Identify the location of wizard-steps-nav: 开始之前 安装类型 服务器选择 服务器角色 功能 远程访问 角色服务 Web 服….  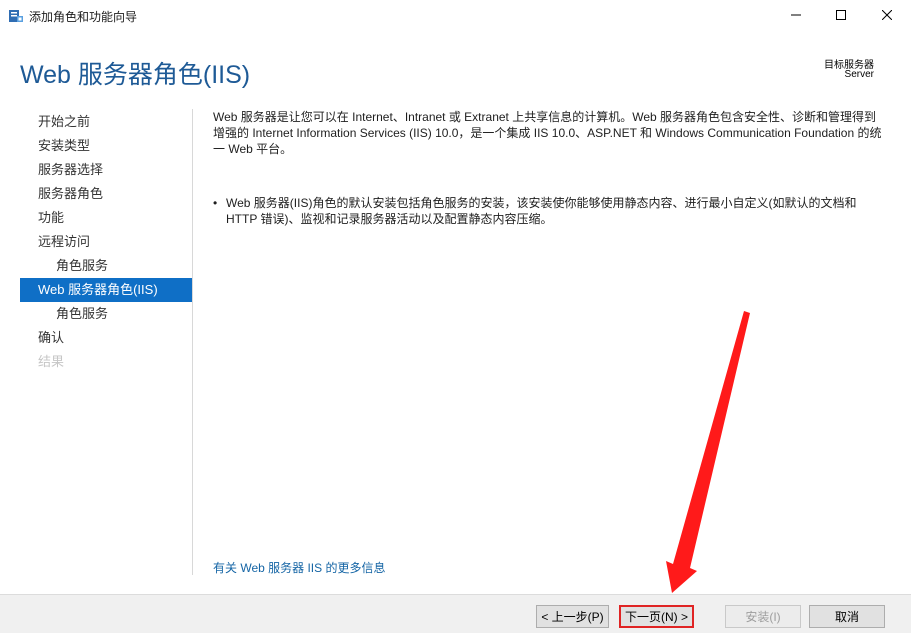
(106, 242).